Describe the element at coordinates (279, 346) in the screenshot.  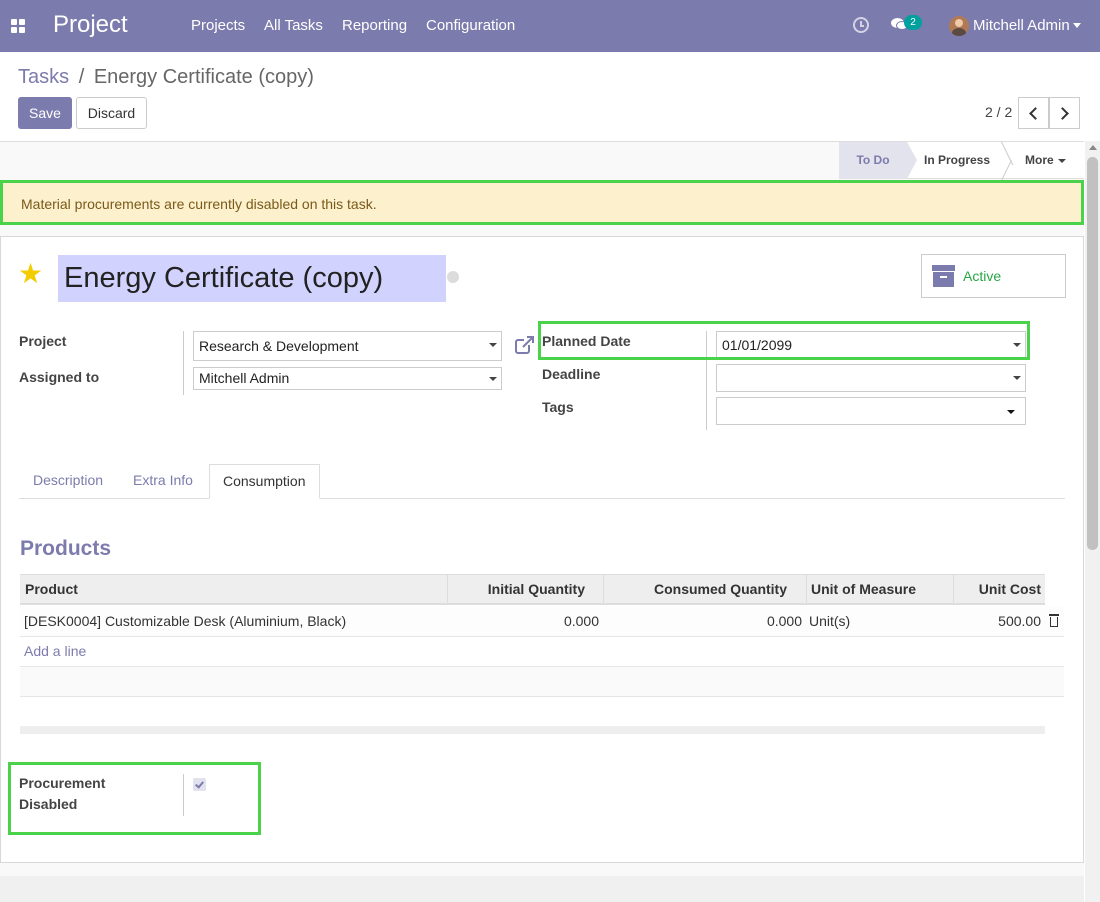
I see `project-value: Research & Development` at that location.